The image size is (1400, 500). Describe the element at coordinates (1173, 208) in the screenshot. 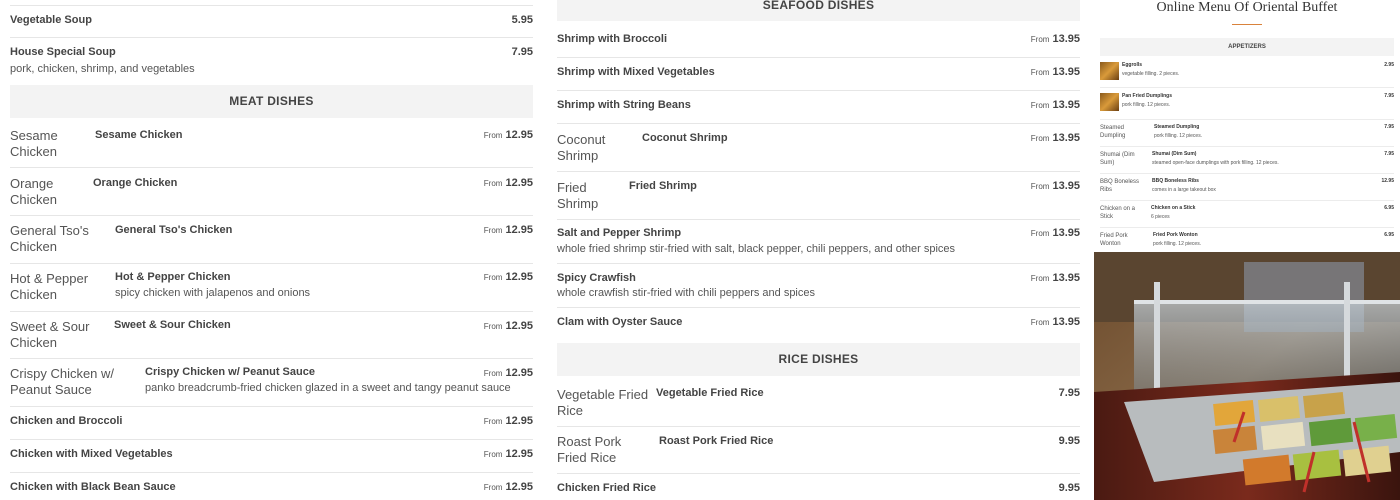

I see `item-name: Chicken on a Stick` at that location.